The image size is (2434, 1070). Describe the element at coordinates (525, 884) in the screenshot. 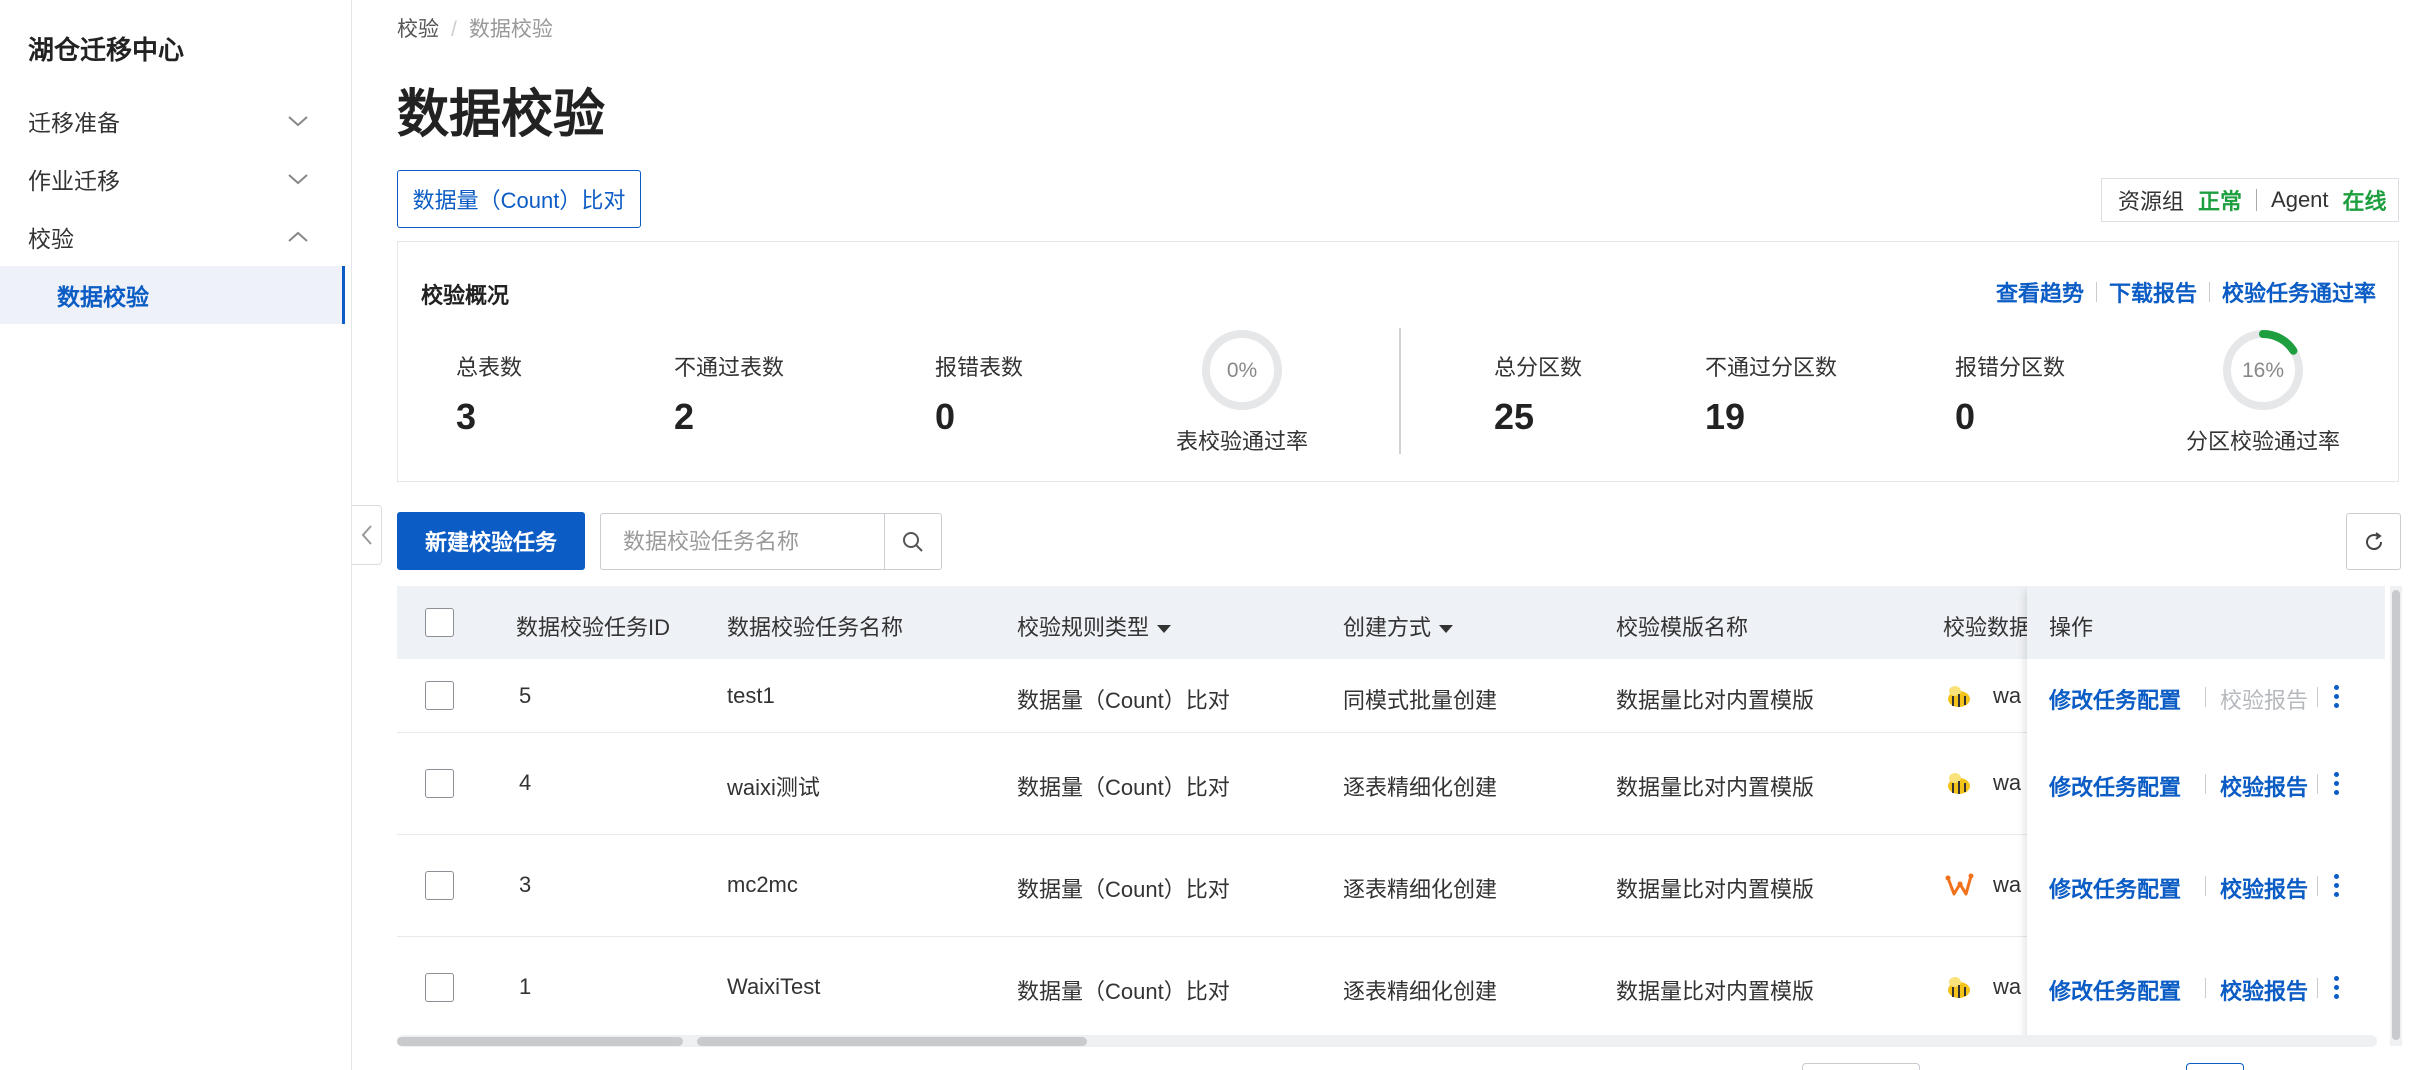

I see `cell-id: 3` at that location.